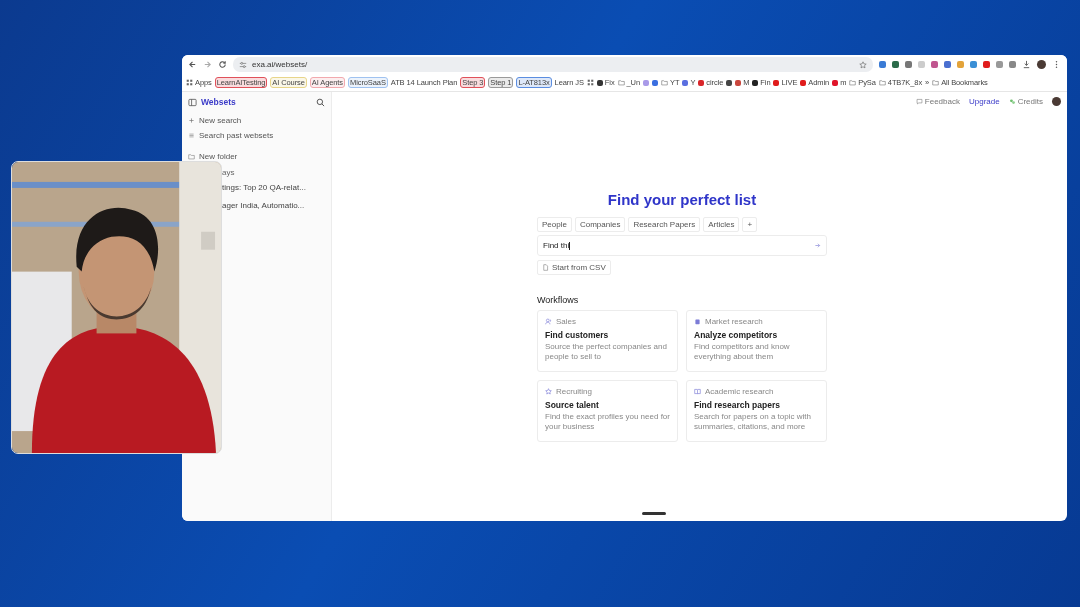 The width and height of the screenshot is (1080, 607). What do you see at coordinates (548, 321) in the screenshot?
I see `person-icon` at bounding box center [548, 321].